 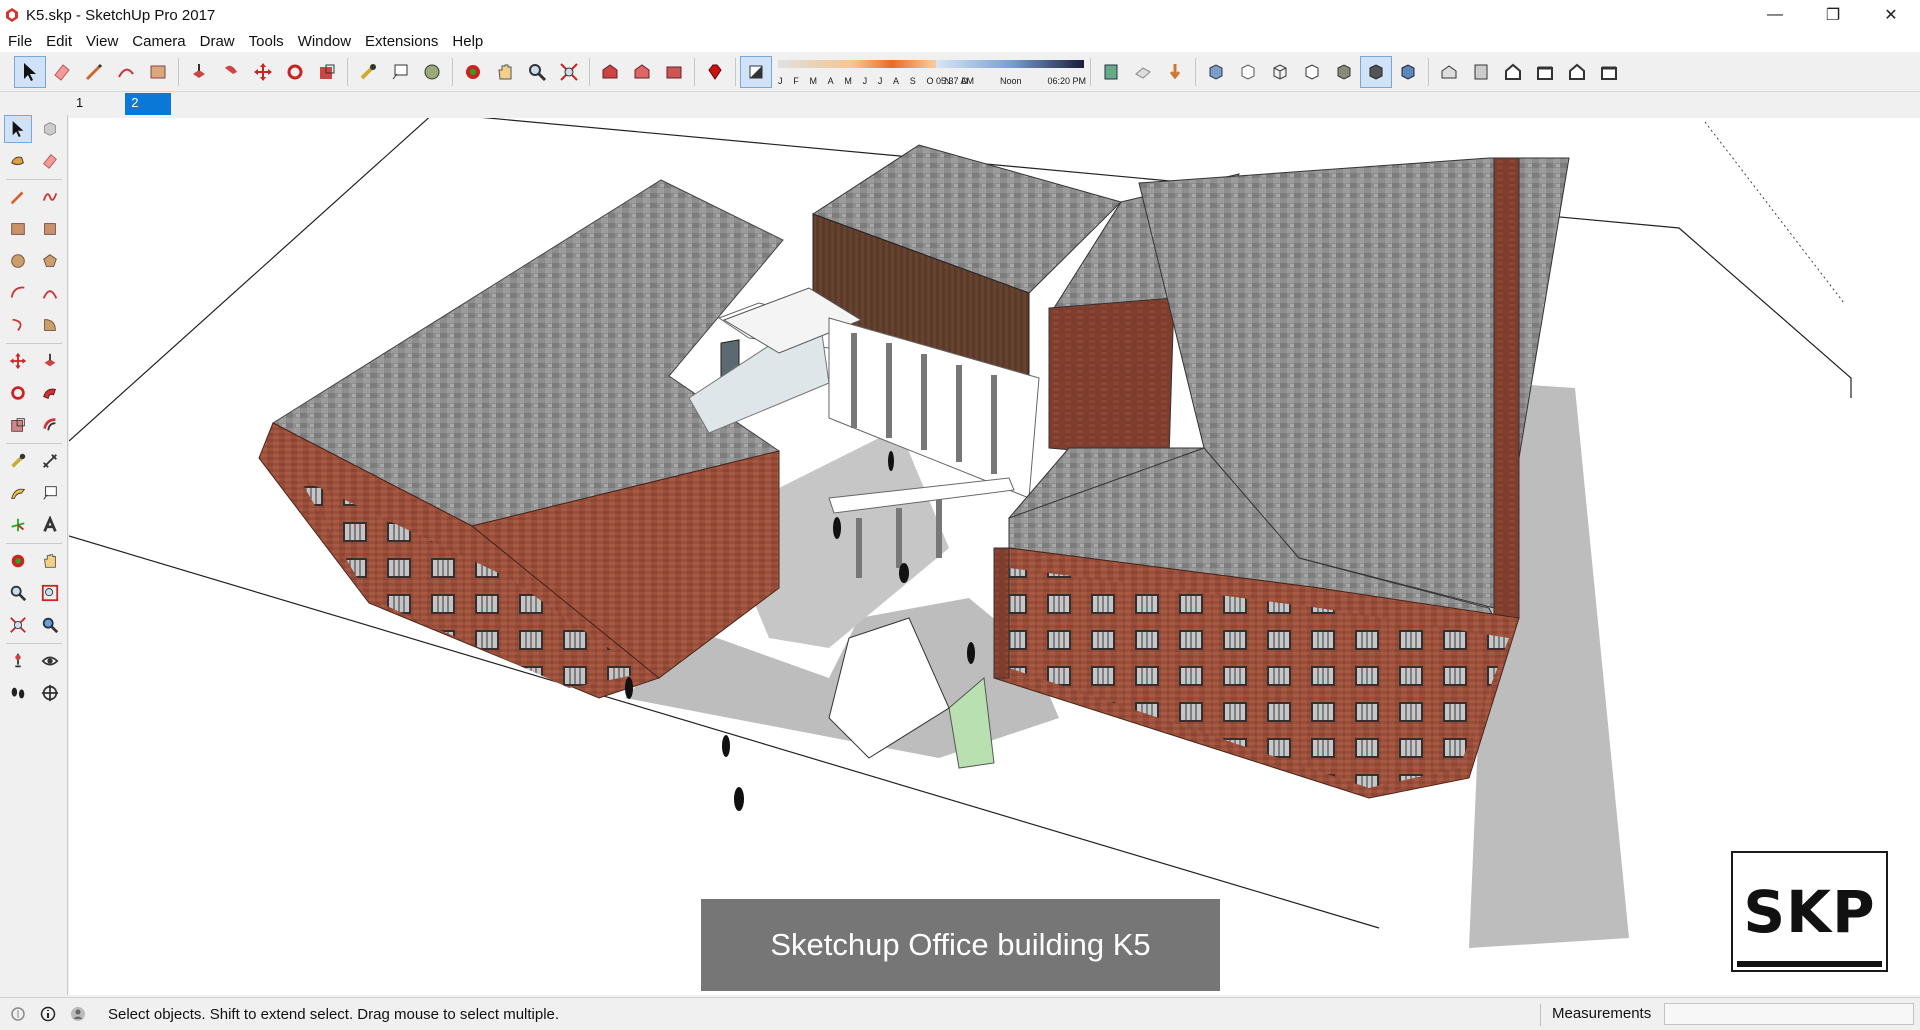 What do you see at coordinates (60, 41) in the screenshot?
I see `menu-edit: Edit` at bounding box center [60, 41].